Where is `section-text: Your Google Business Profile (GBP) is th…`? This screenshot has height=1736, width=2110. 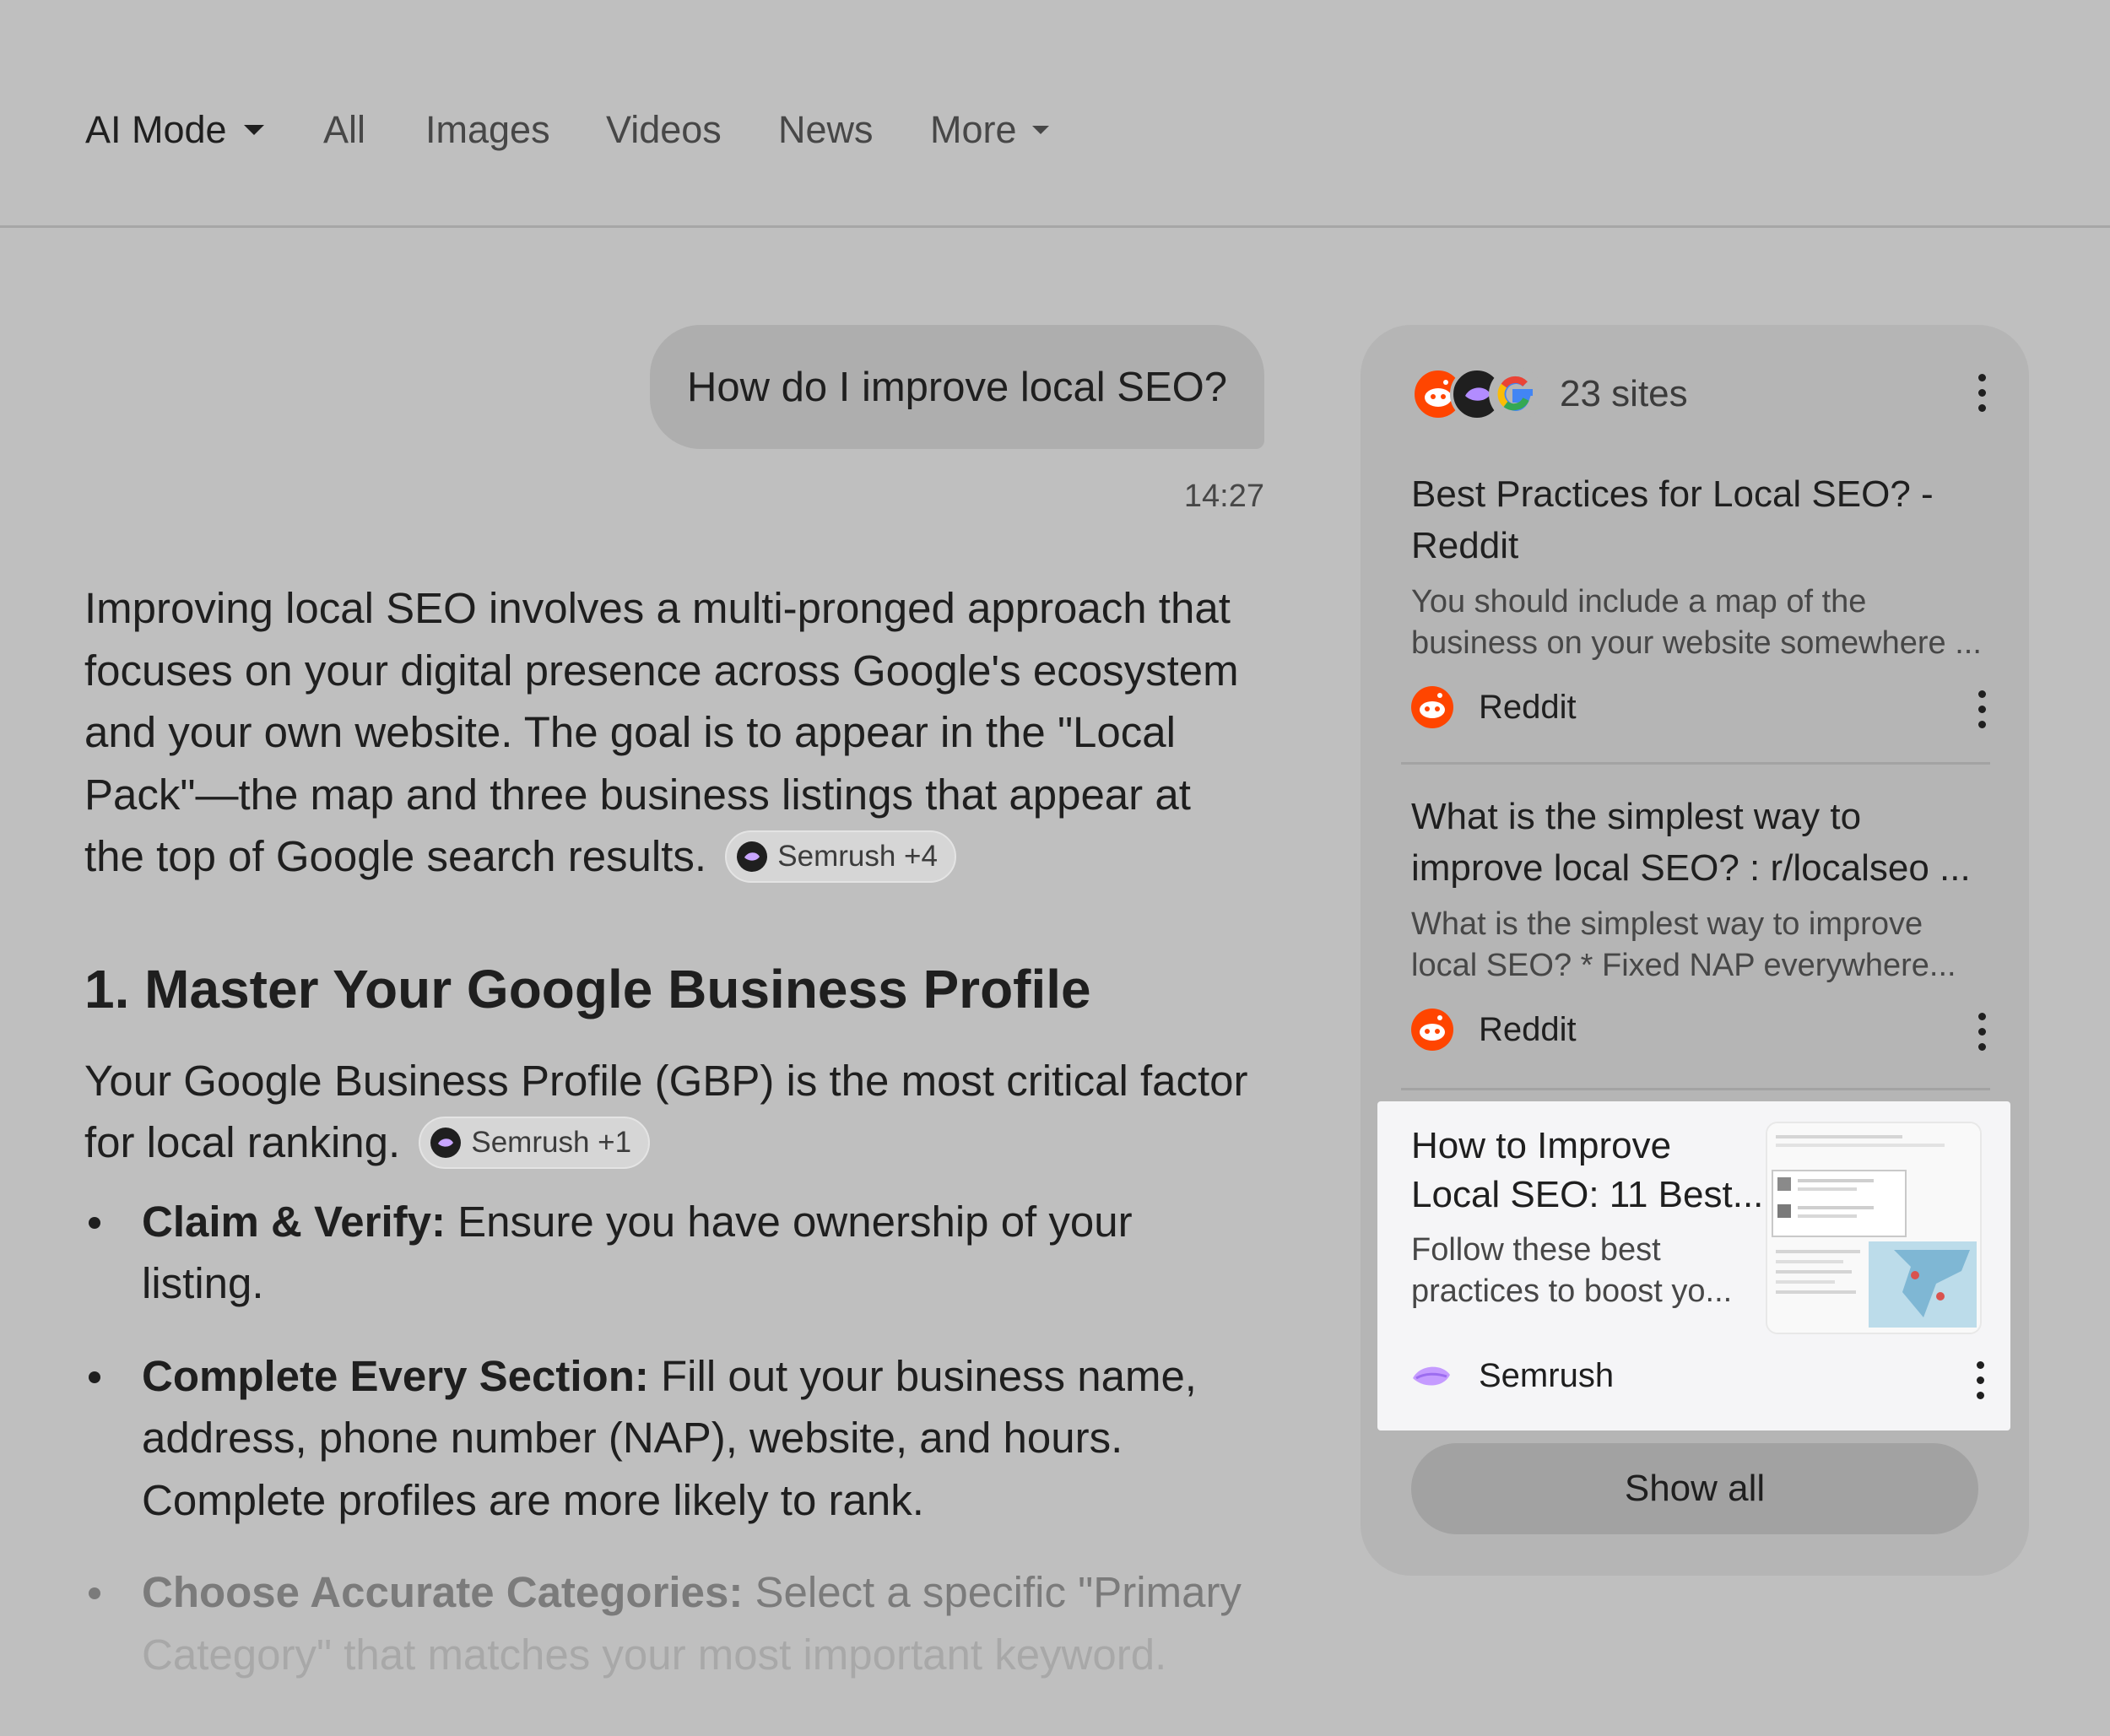 section-text: Your Google Business Profile (GBP) is th… is located at coordinates (666, 1111).